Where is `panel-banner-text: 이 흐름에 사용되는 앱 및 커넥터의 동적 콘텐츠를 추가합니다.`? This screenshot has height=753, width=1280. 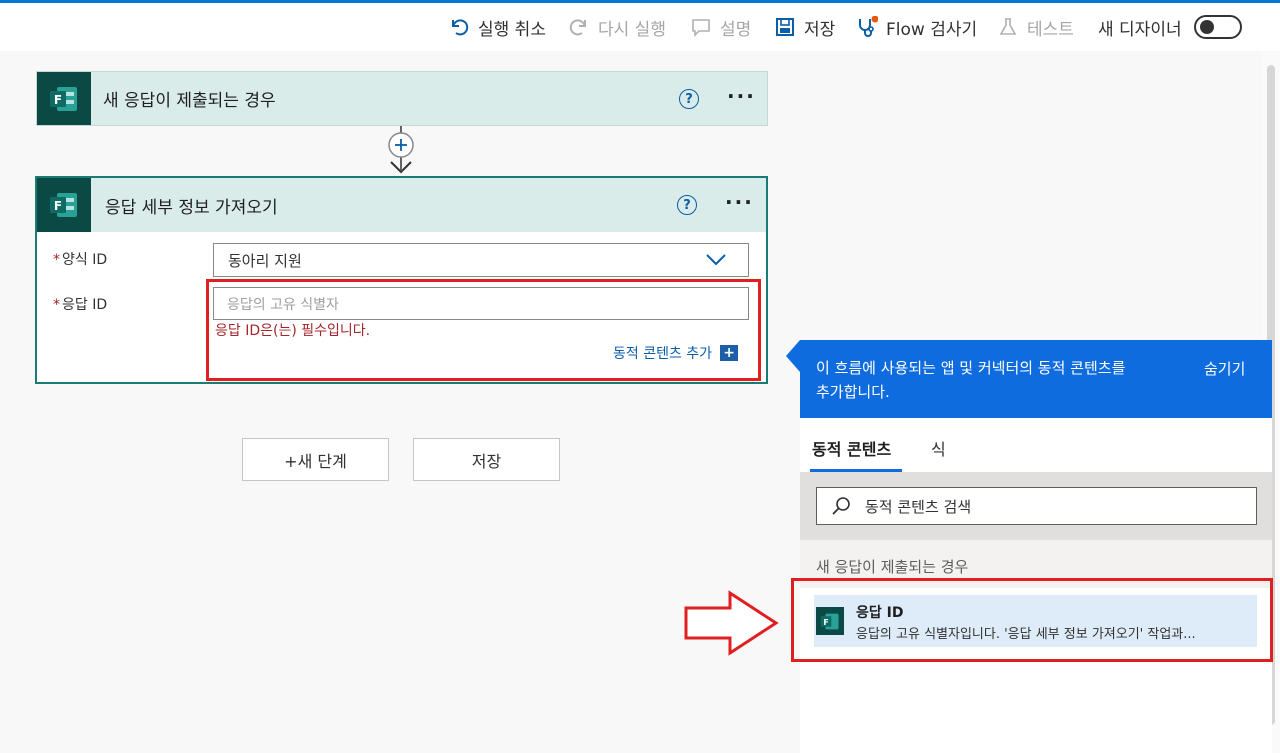
panel-banner-text: 이 흐름에 사용되는 앱 및 커넥터의 동적 콘텐츠를 추가합니다. is located at coordinates (971, 380).